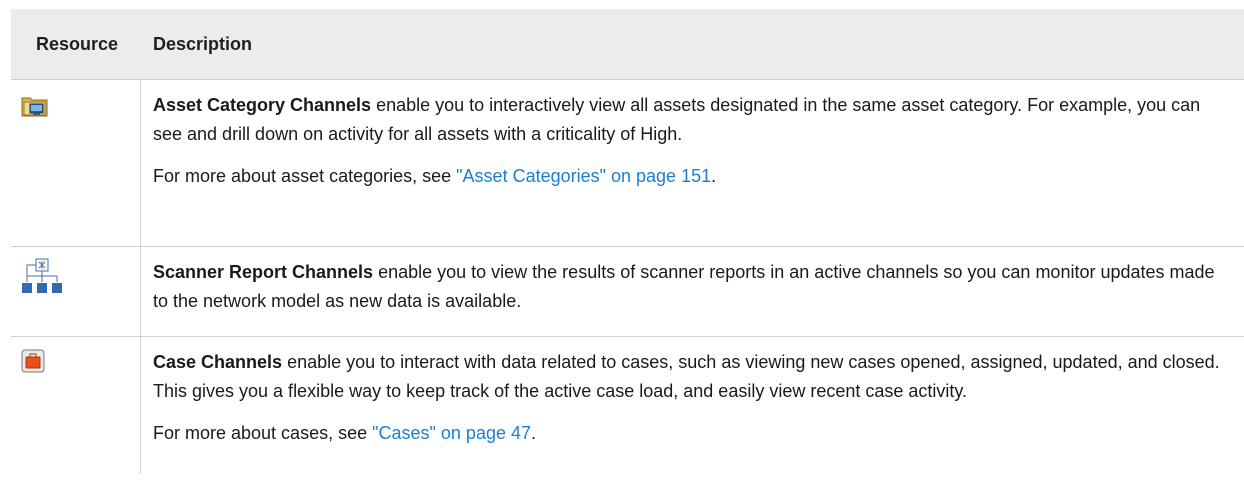  What do you see at coordinates (33, 363) in the screenshot?
I see `case-icon` at bounding box center [33, 363].